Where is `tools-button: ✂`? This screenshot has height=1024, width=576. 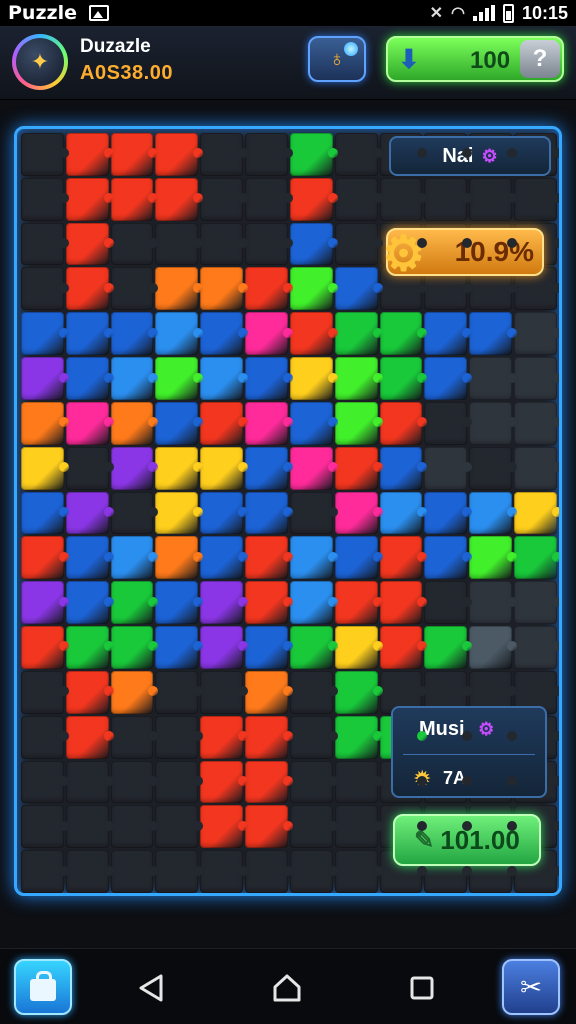 tools-button: ✂ is located at coordinates (531, 987).